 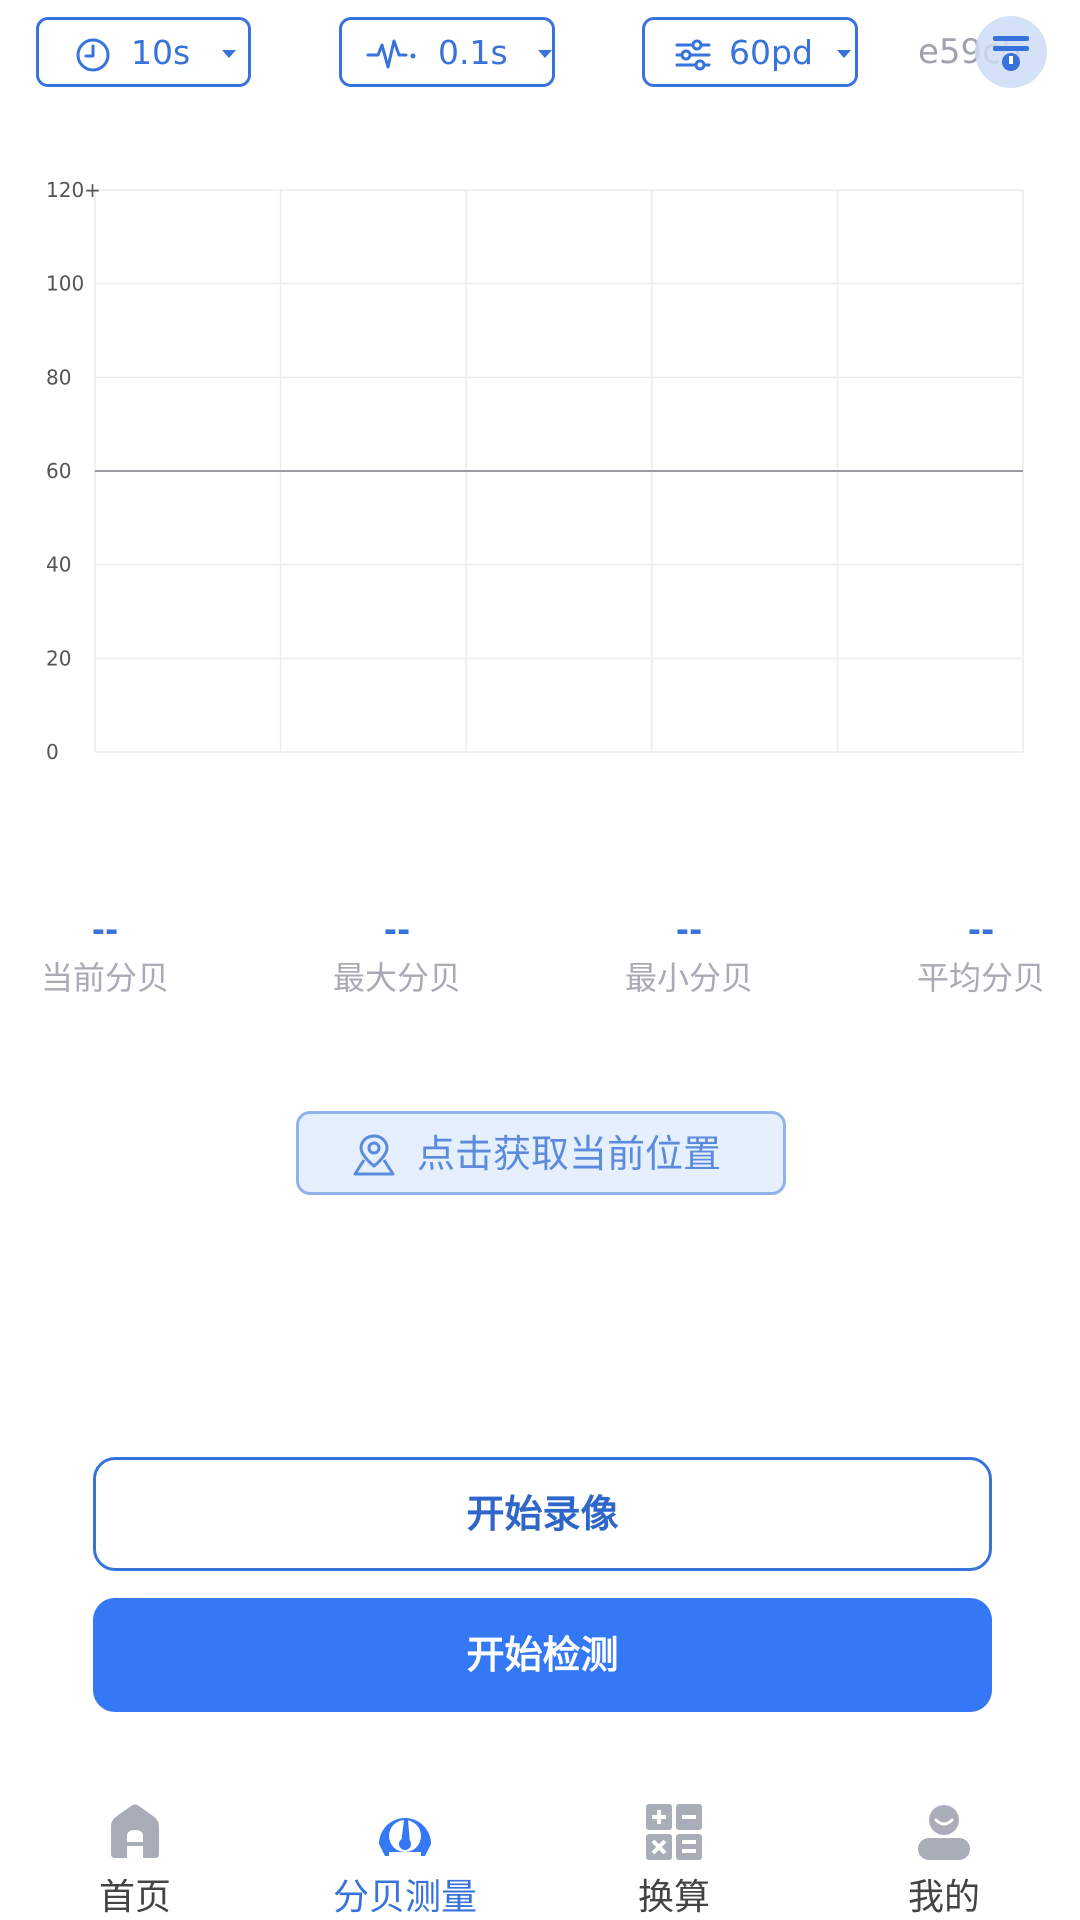 I want to click on sliders-icon, so click(x=693, y=55).